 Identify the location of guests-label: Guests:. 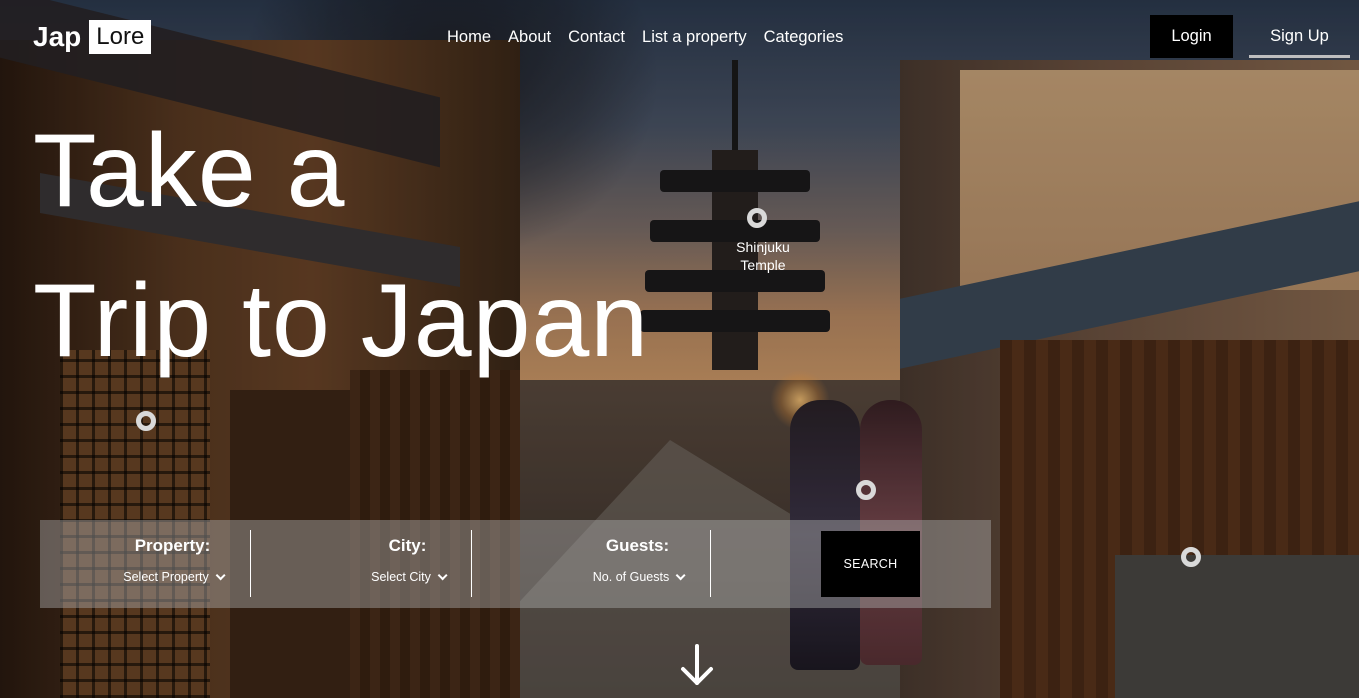
(637, 545).